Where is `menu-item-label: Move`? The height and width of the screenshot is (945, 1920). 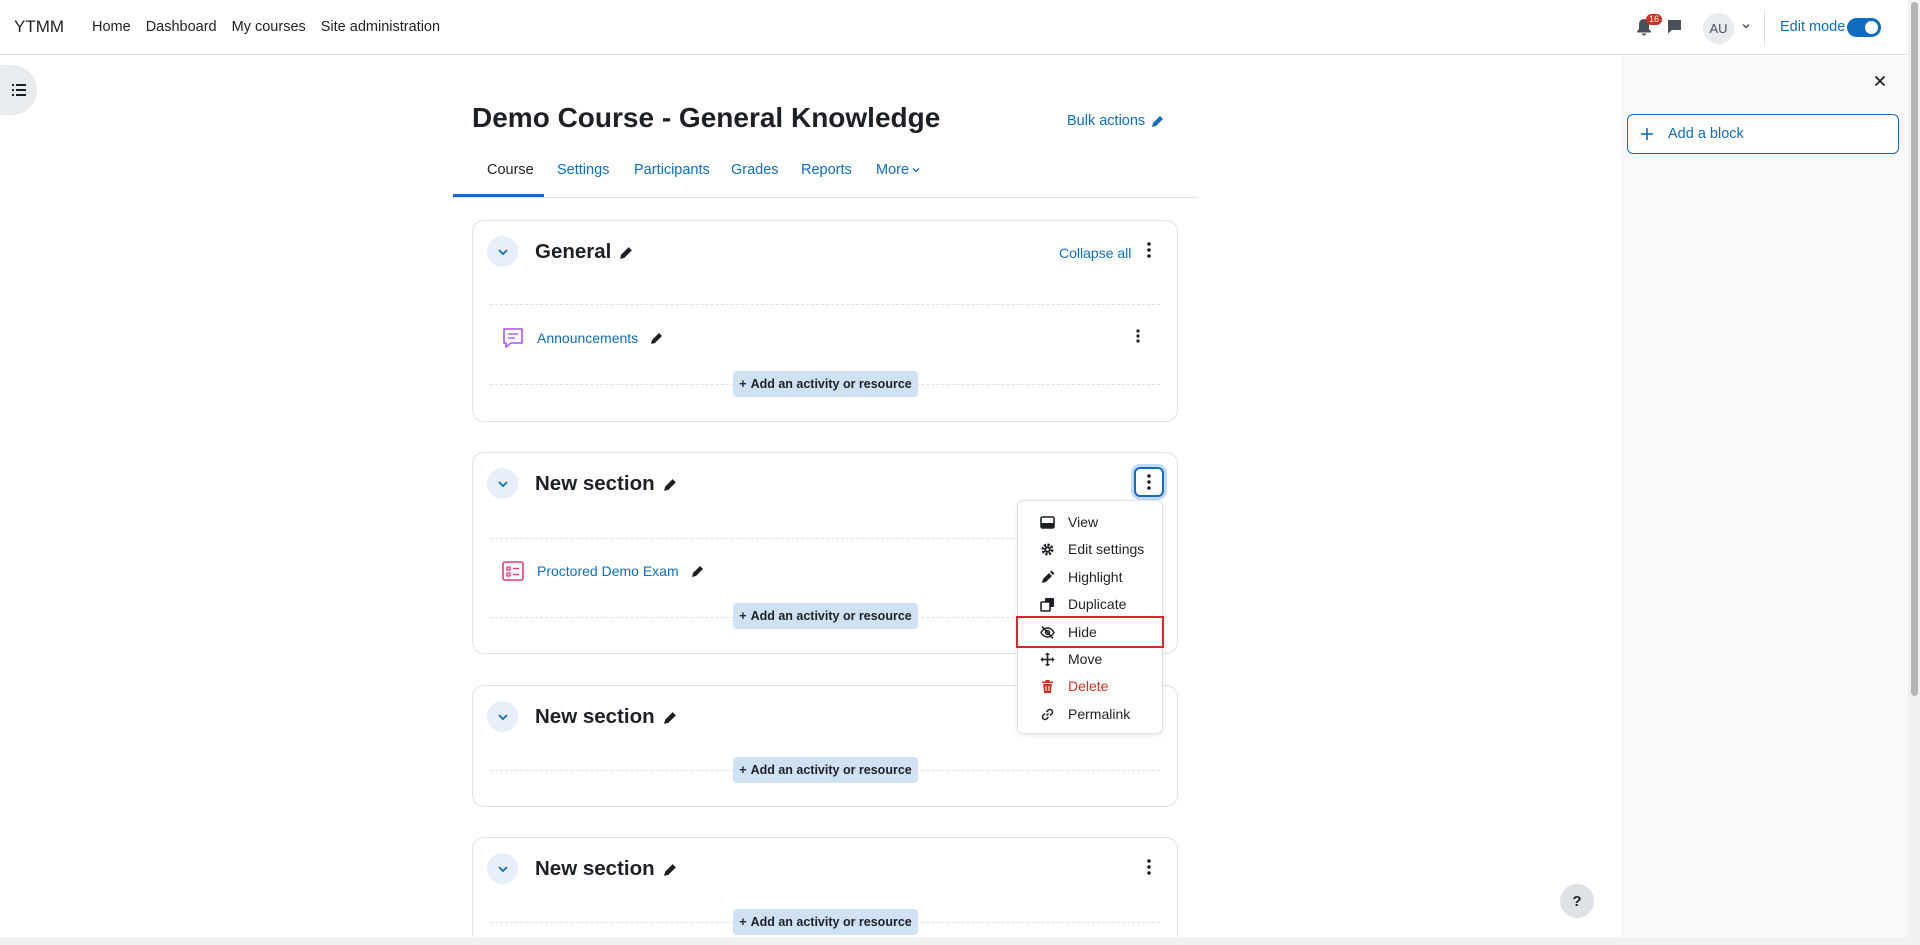 menu-item-label: Move is located at coordinates (1085, 659).